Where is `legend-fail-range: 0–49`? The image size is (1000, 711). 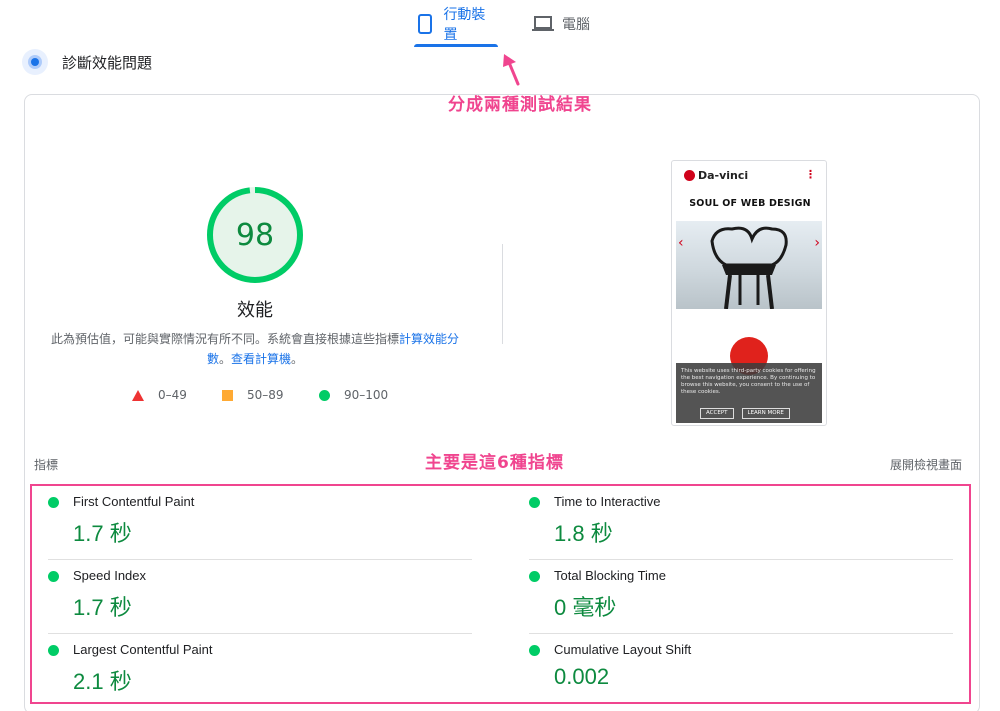 legend-fail-range: 0–49 is located at coordinates (172, 395).